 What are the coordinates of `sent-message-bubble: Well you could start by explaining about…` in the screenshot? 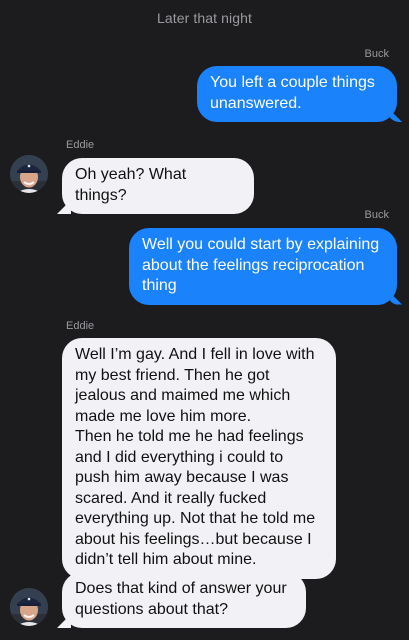 It's located at (263, 266).